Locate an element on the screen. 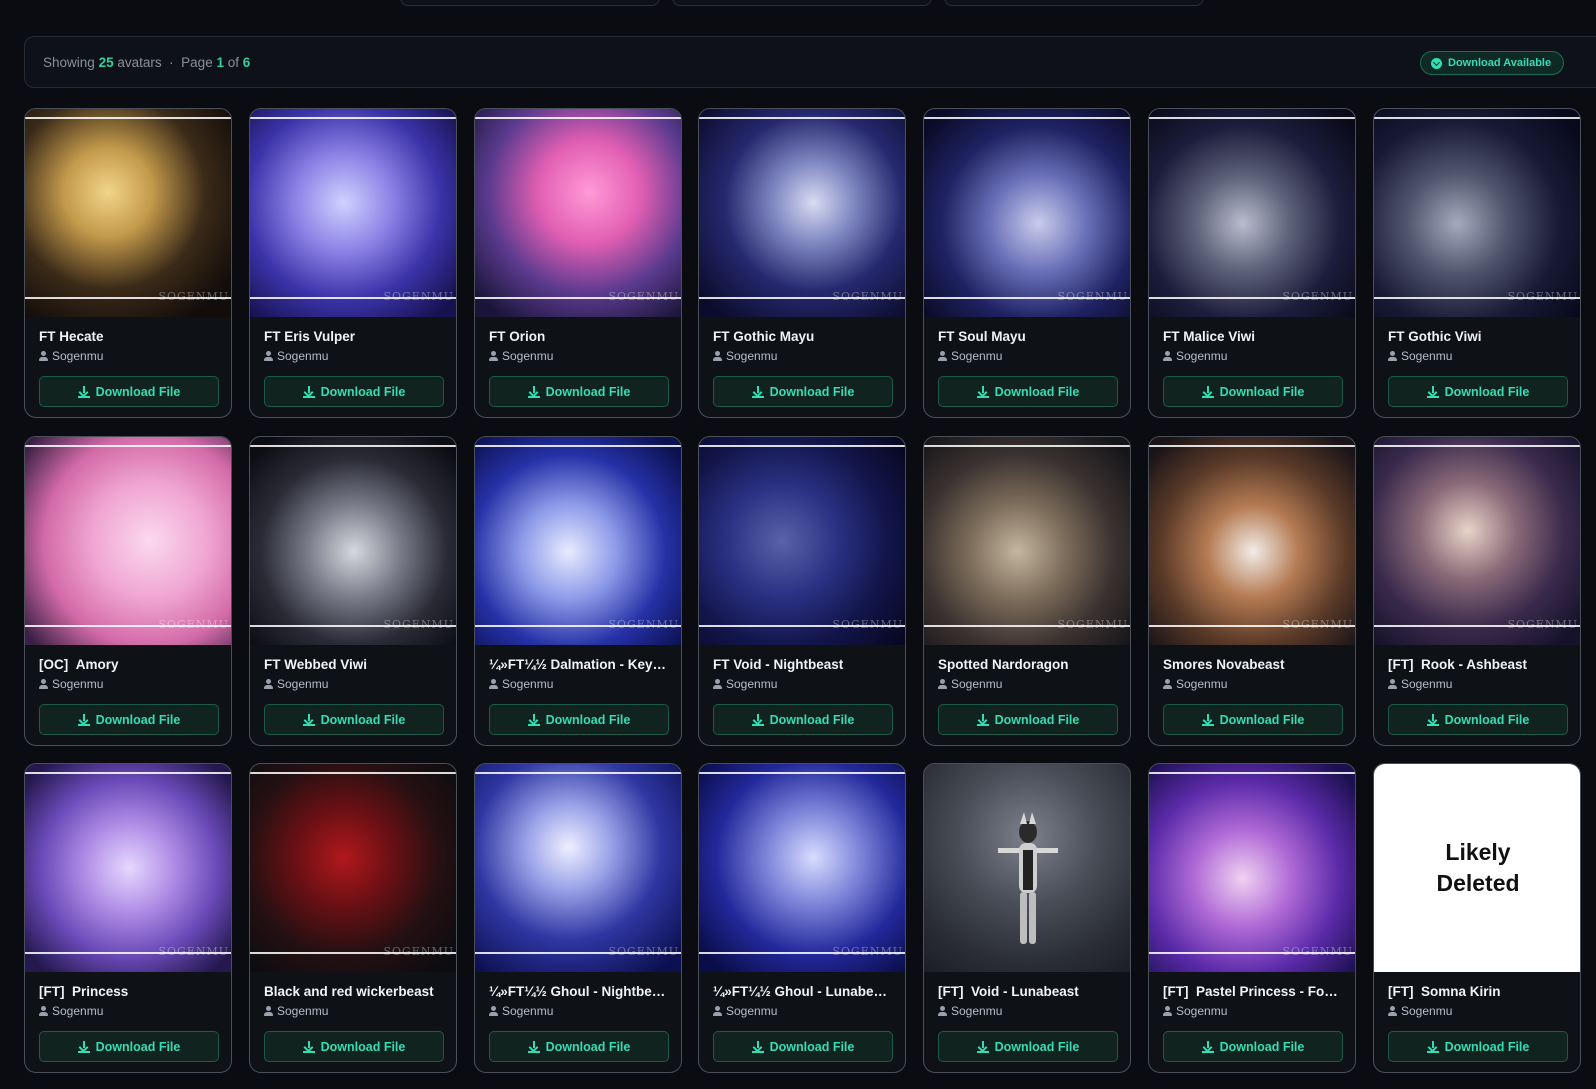 The height and width of the screenshot is (1089, 1596). avatar-card: SOGENMU FT Orion Sogenmu Download File is located at coordinates (578, 263).